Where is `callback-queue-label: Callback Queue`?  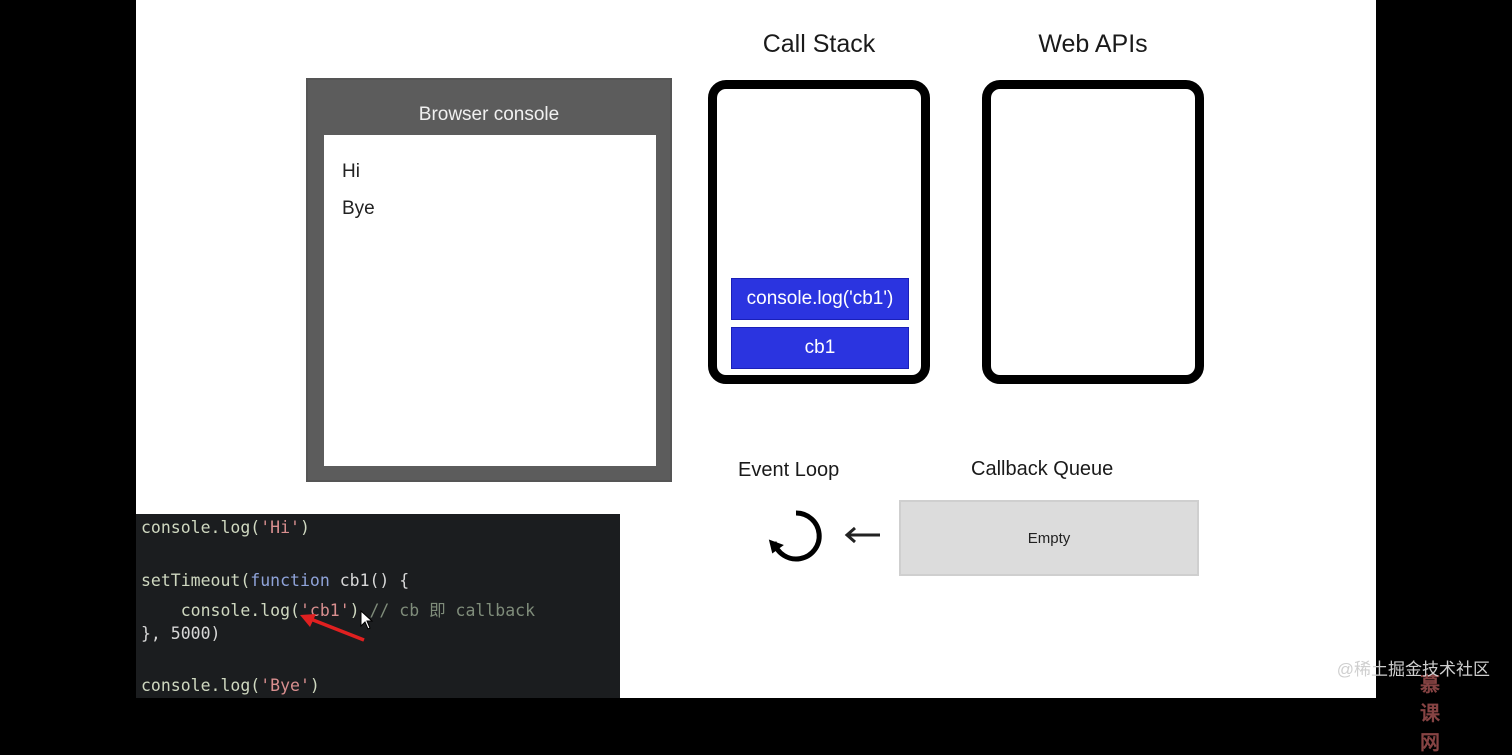 callback-queue-label: Callback Queue is located at coordinates (1042, 469).